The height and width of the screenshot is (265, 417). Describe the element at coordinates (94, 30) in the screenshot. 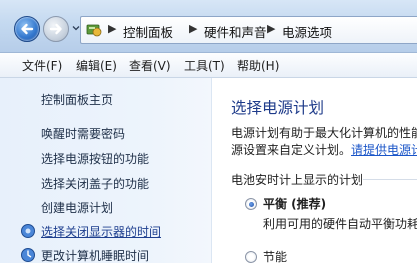

I see `control-panel-icon` at that location.